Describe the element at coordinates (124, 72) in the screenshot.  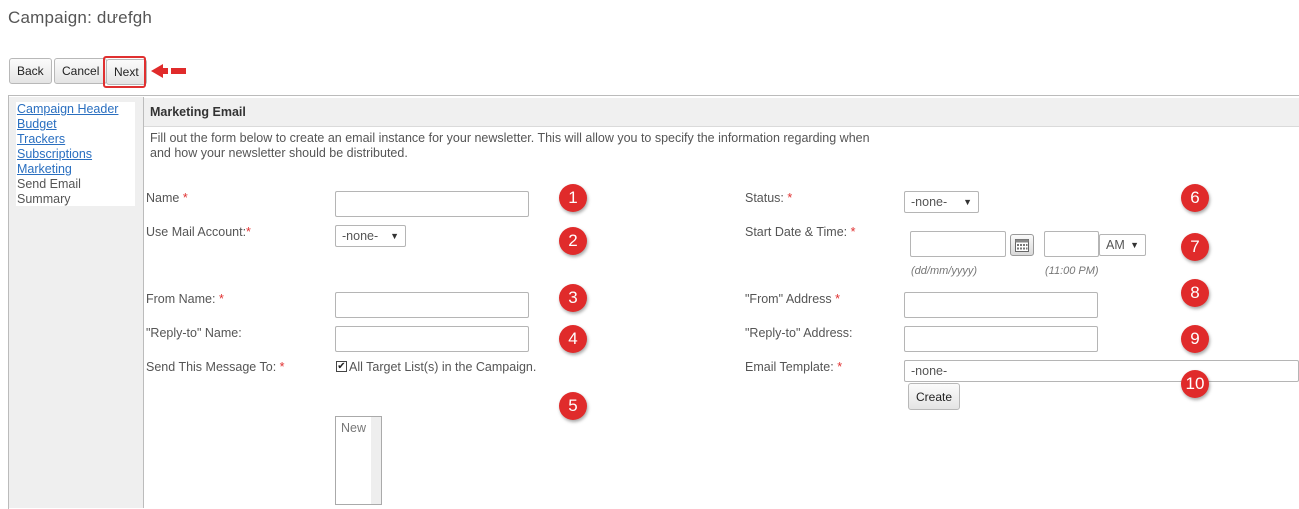
I see `next-highlight-frame` at that location.